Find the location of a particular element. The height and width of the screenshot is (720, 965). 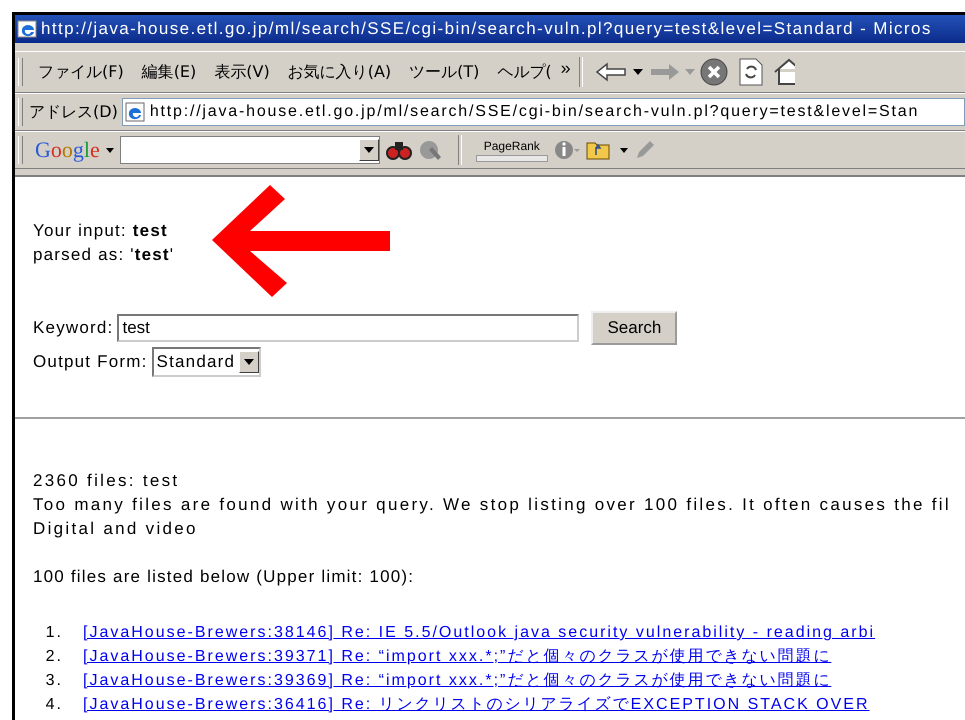

pagerank-meter: PageRank is located at coordinates (512, 150).